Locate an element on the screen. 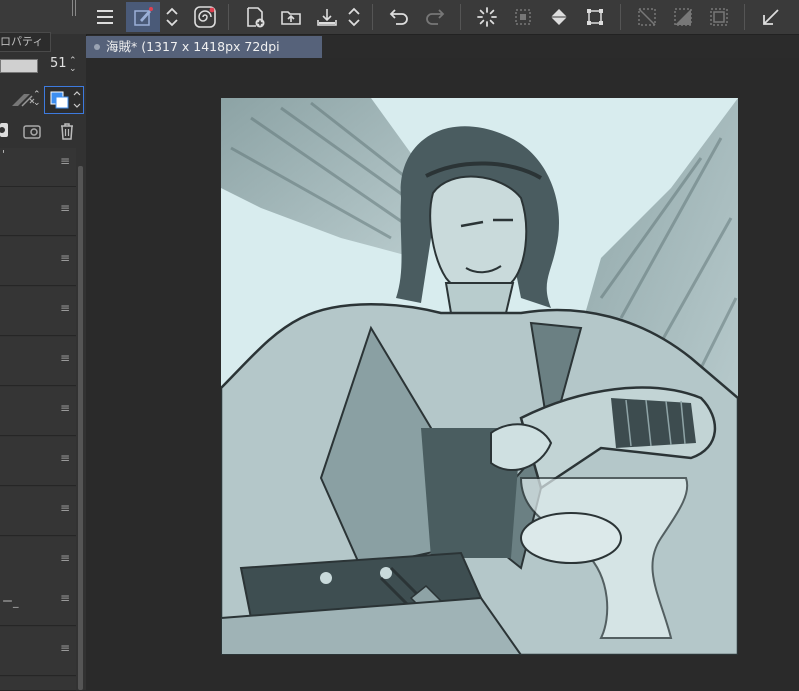 The height and width of the screenshot is (691, 799). trash-icon is located at coordinates (67, 131).